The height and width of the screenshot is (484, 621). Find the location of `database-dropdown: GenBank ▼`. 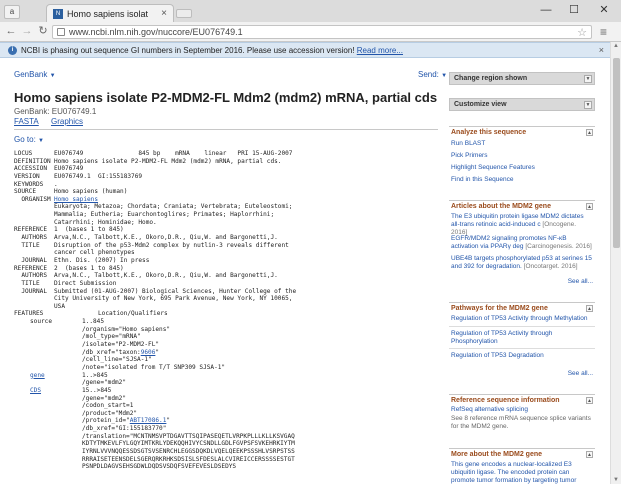

database-dropdown: GenBank ▼ is located at coordinates (35, 74).